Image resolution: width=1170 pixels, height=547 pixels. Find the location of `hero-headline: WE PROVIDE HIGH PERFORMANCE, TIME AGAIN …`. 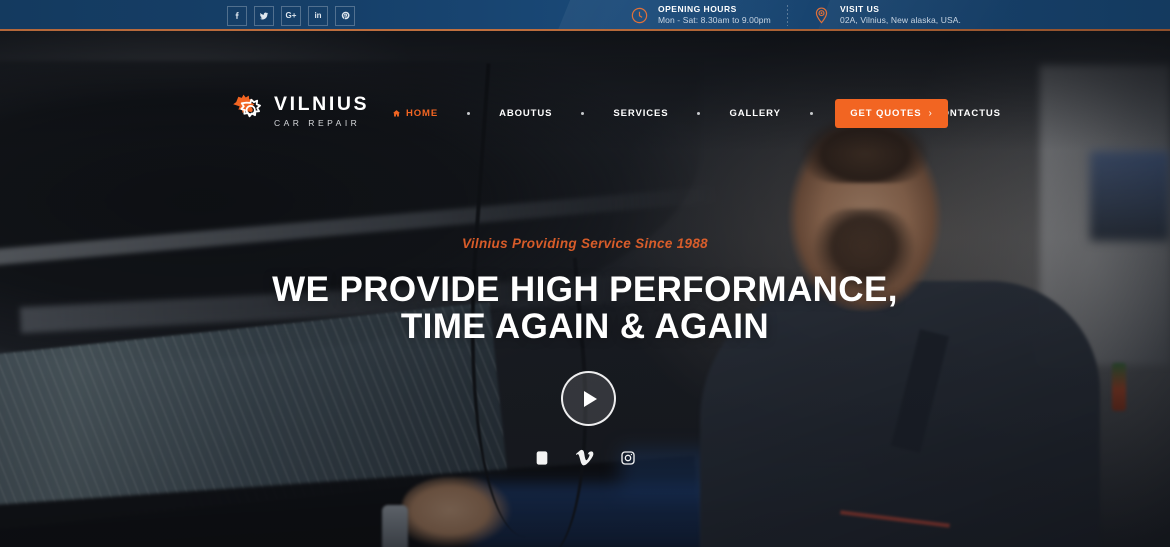

hero-headline: WE PROVIDE HIGH PERFORMANCE, TIME AGAIN … is located at coordinates (585, 308).